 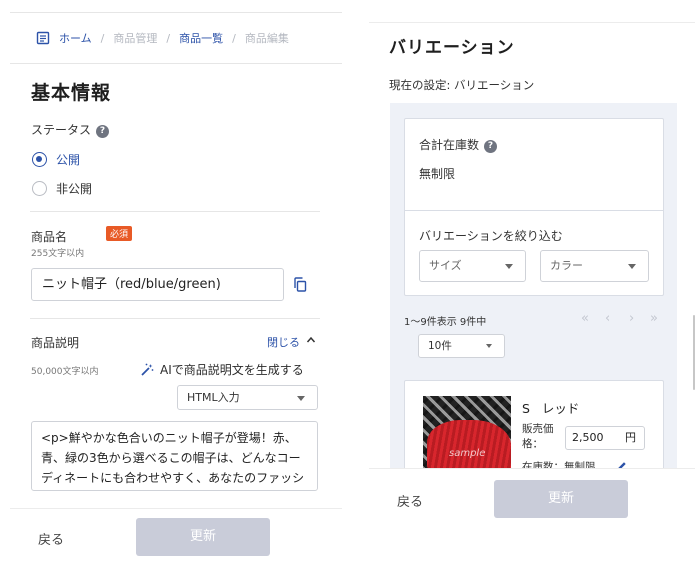 What do you see at coordinates (607, 318) in the screenshot?
I see `prev-page-icon: ‹` at bounding box center [607, 318].